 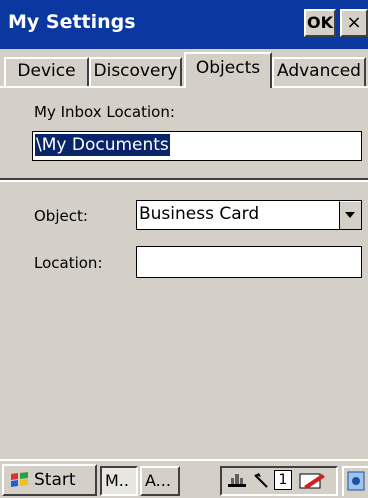 What do you see at coordinates (68, 263) in the screenshot?
I see `location-label: Location:` at bounding box center [68, 263].